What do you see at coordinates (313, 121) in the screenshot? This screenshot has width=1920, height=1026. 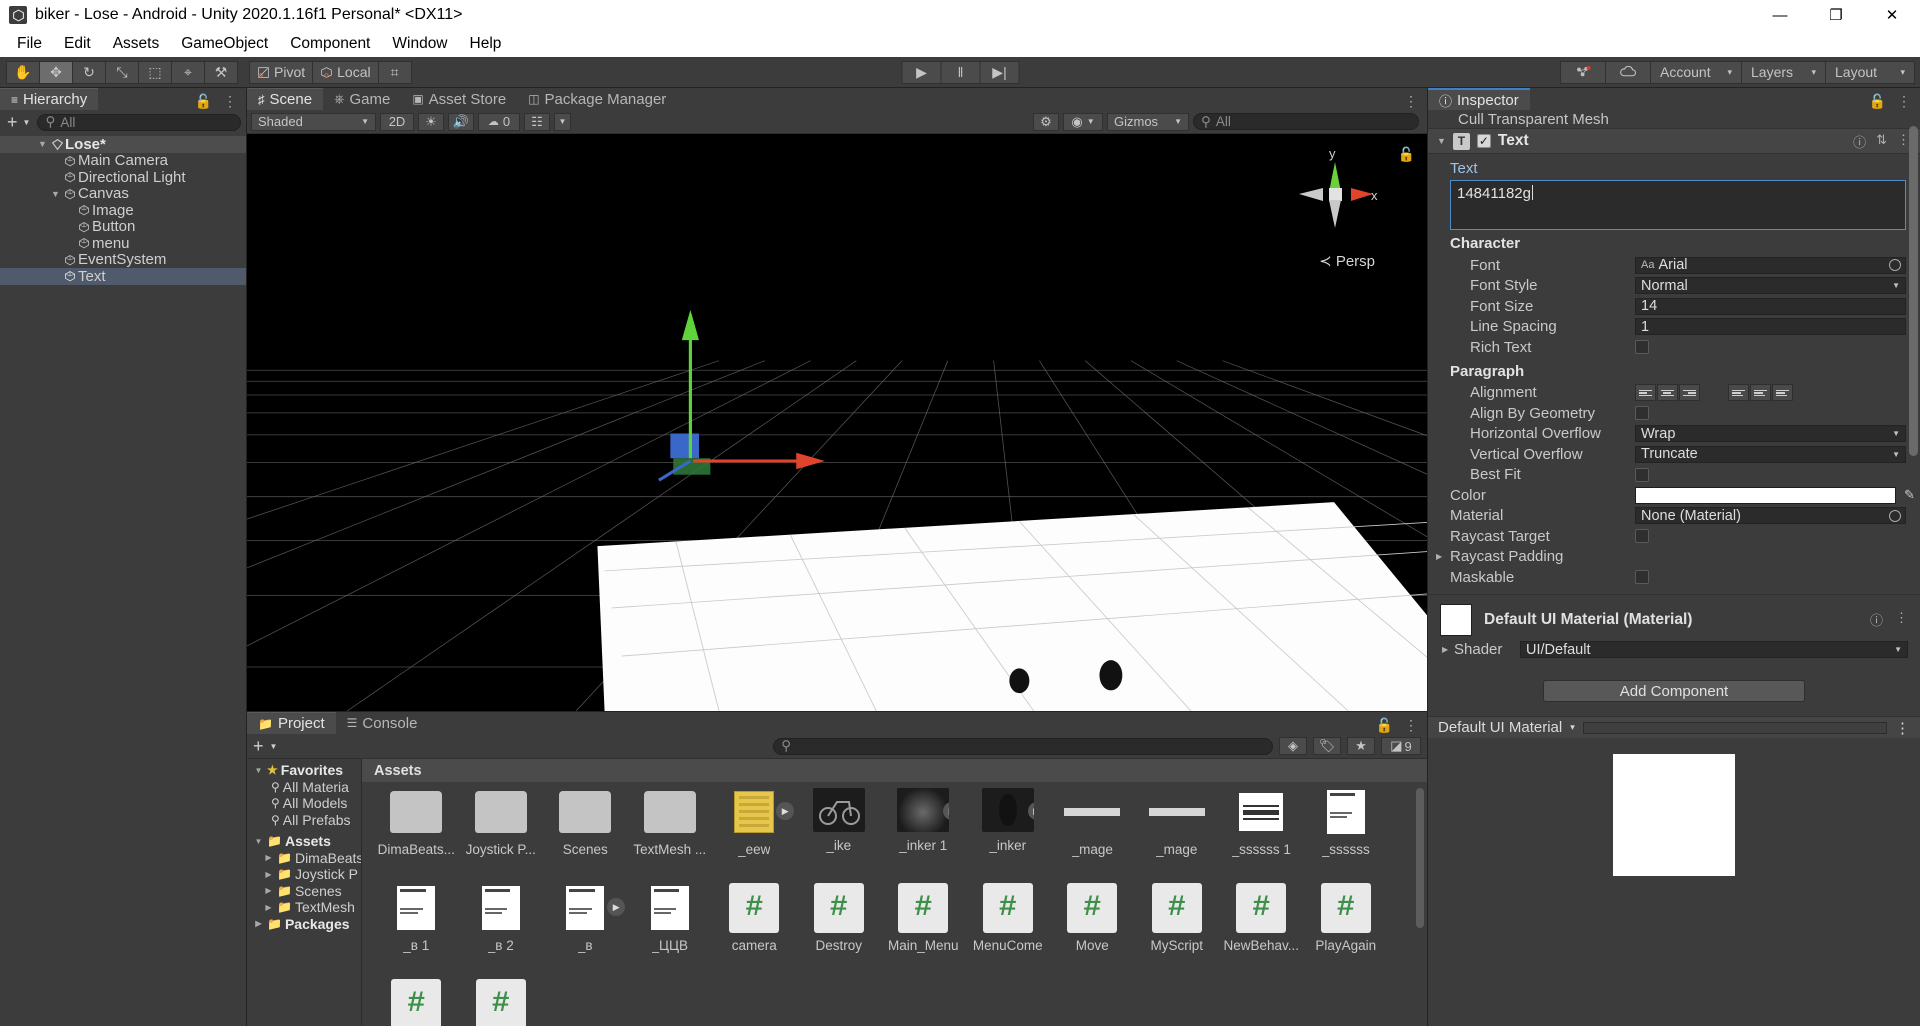 I see `shading-mode-dropdown: Shaded ▼` at bounding box center [313, 121].